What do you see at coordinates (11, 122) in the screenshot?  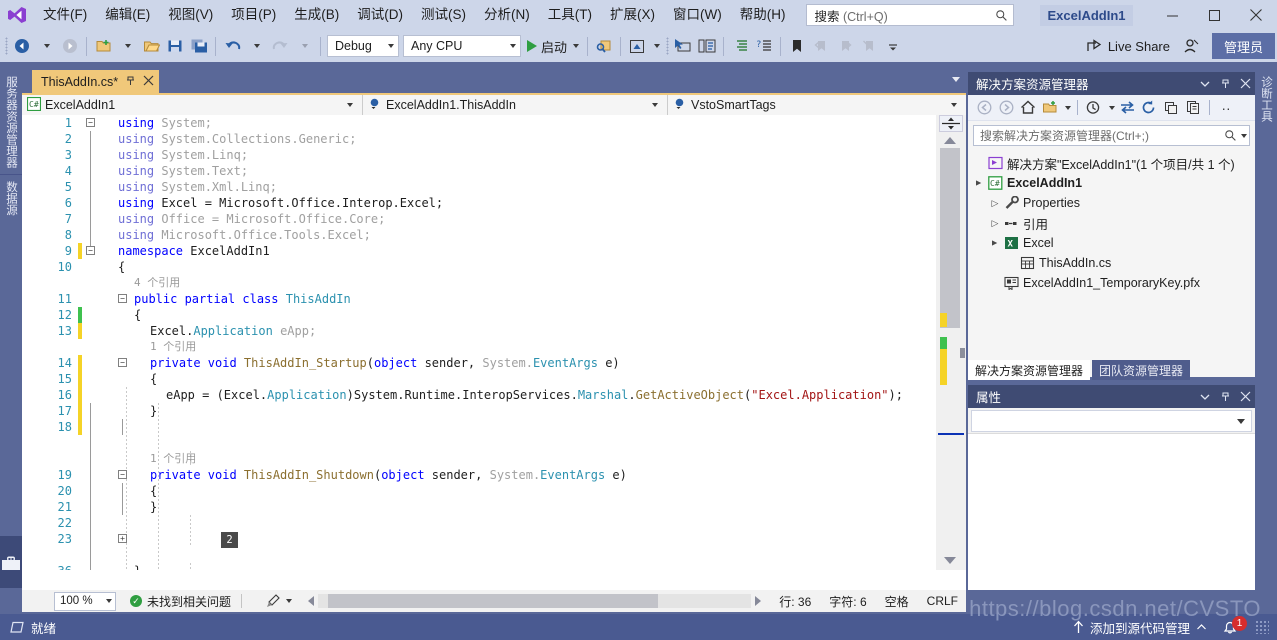 I see `tool-tab-server-explorer: 服务器资源管理器` at bounding box center [11, 122].